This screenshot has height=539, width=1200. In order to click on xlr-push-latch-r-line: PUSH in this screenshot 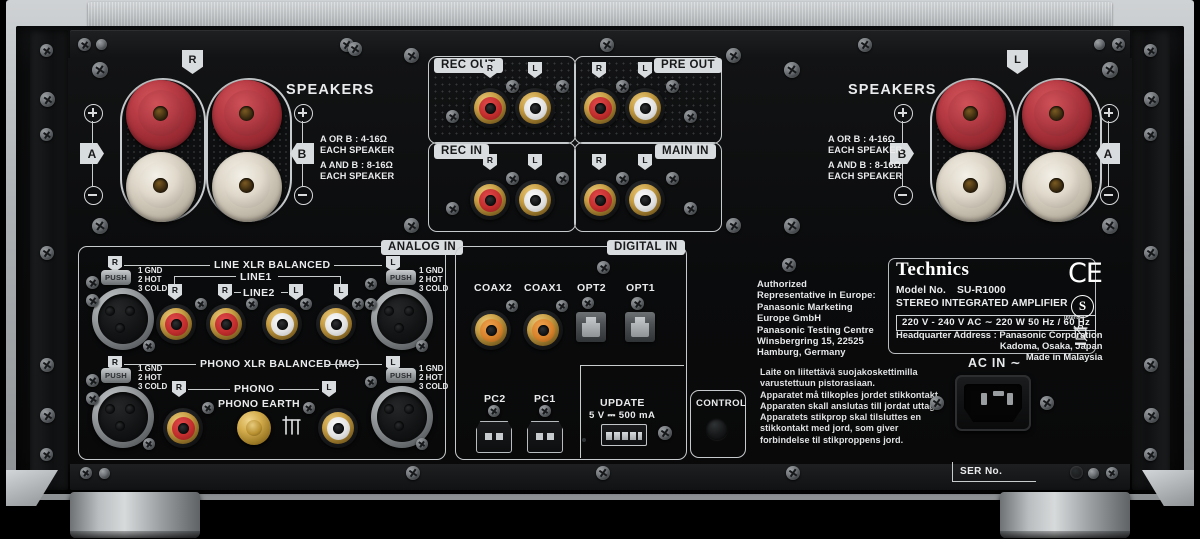, I will do `click(116, 277)`.